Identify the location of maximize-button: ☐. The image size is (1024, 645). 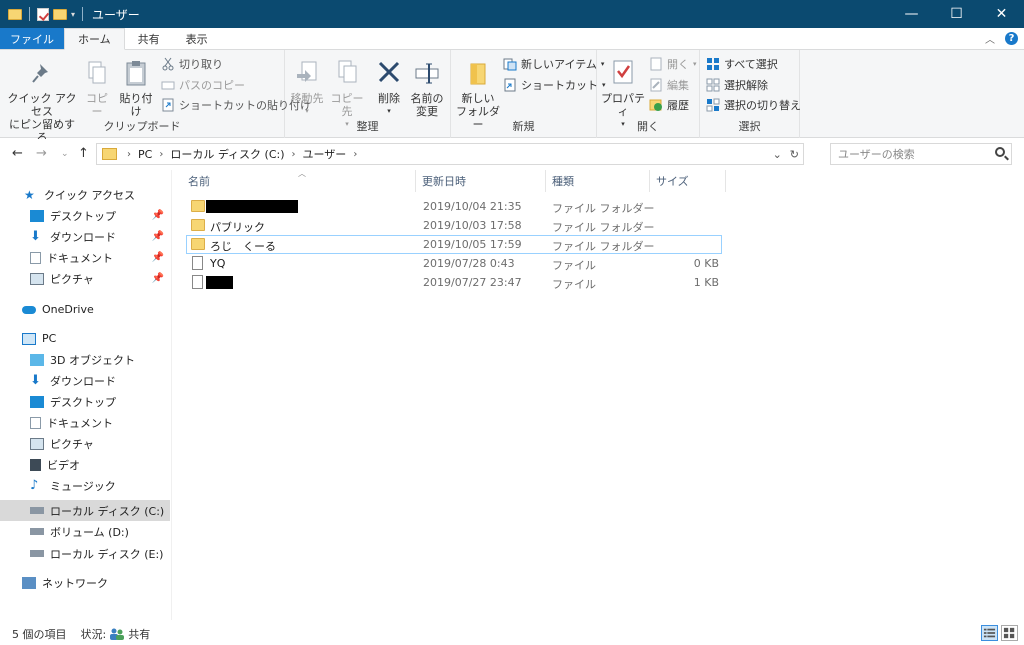
(956, 14).